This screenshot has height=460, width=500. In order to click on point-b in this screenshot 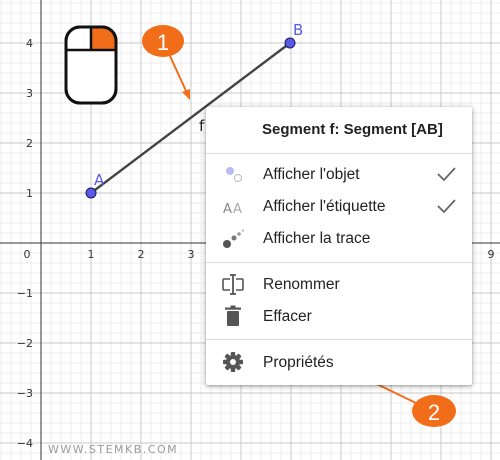, I will do `click(290, 43)`.